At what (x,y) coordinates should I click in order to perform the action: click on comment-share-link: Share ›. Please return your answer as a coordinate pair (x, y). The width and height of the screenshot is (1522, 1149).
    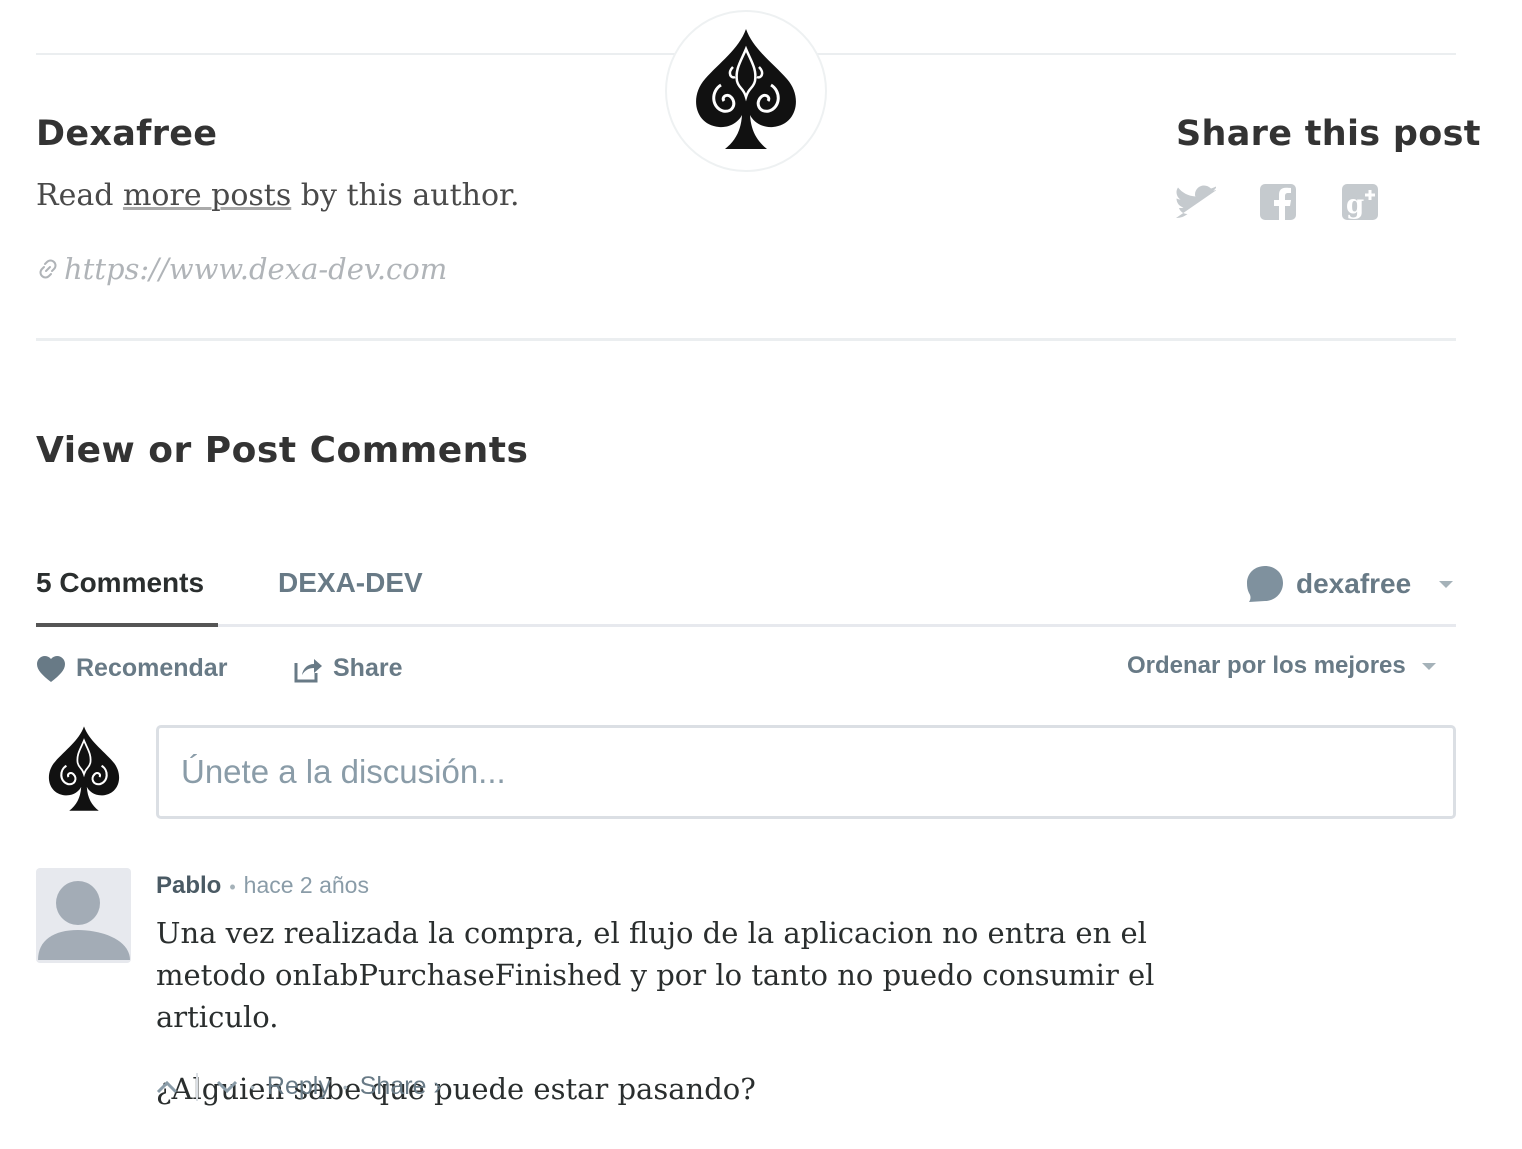
    Looking at the image, I should click on (401, 1086).